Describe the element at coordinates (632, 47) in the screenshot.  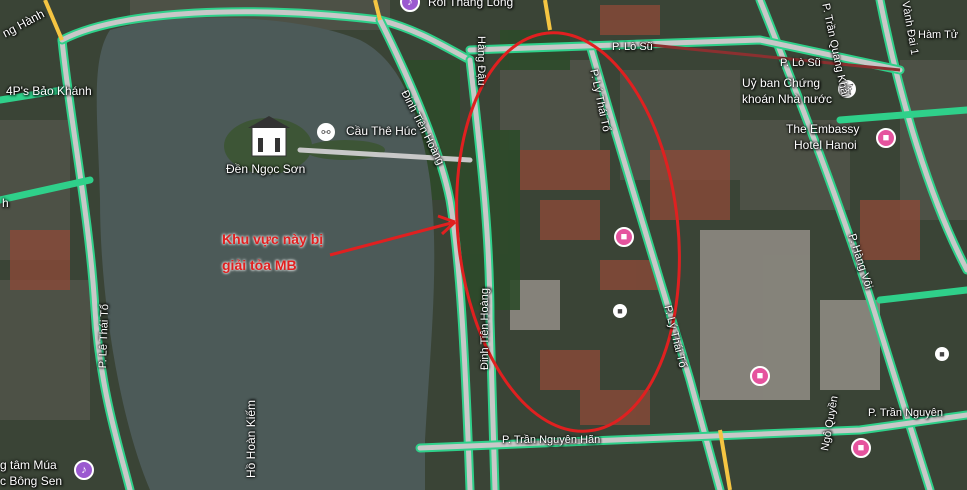
I see `label-lo-su-left: P. Lò Sũ` at that location.